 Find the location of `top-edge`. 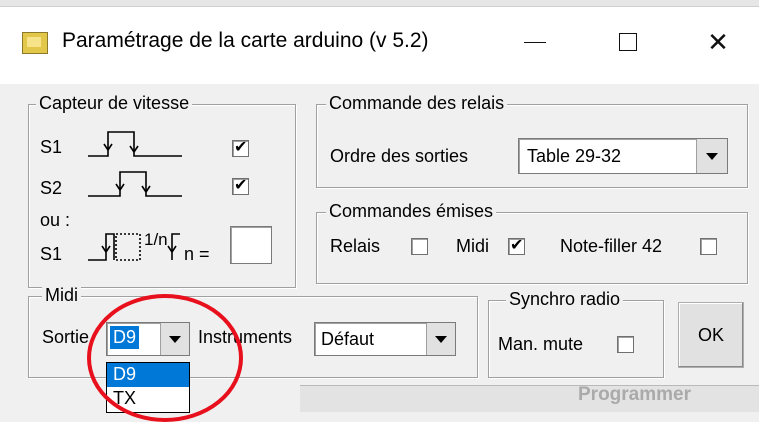

top-edge is located at coordinates (379, 3).